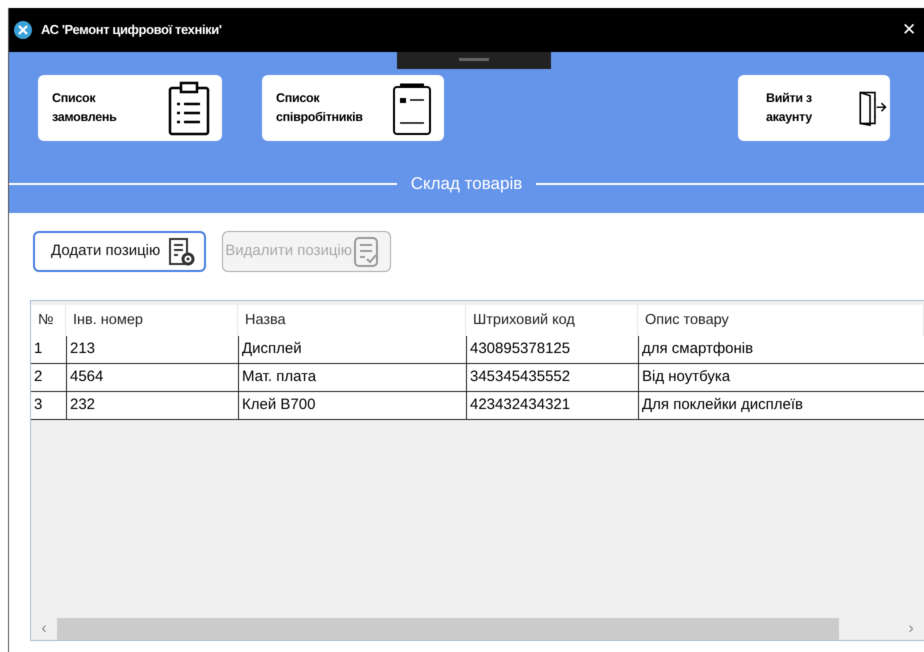 The height and width of the screenshot is (652, 924). Describe the element at coordinates (152, 378) in the screenshot. I see `table-cell: 4564` at that location.